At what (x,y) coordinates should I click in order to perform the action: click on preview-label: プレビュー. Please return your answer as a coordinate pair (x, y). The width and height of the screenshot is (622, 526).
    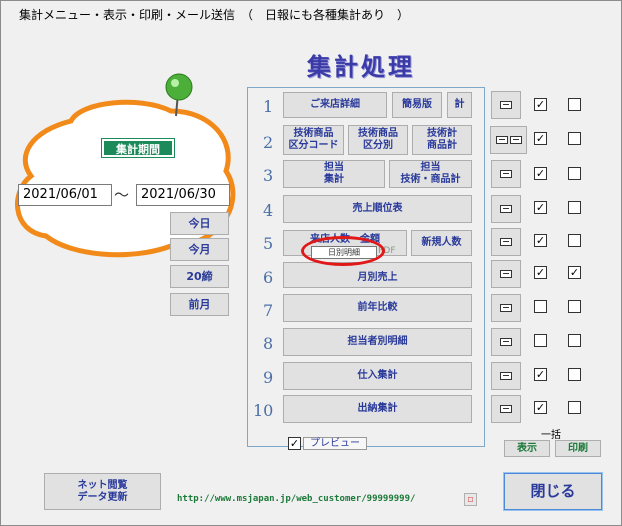
    Looking at the image, I should click on (335, 443).